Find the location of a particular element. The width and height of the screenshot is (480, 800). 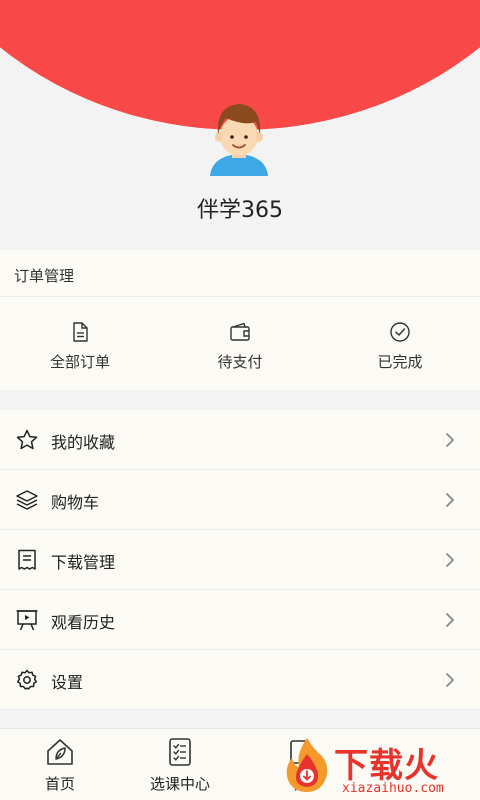

check-circle-icon is located at coordinates (400, 332).